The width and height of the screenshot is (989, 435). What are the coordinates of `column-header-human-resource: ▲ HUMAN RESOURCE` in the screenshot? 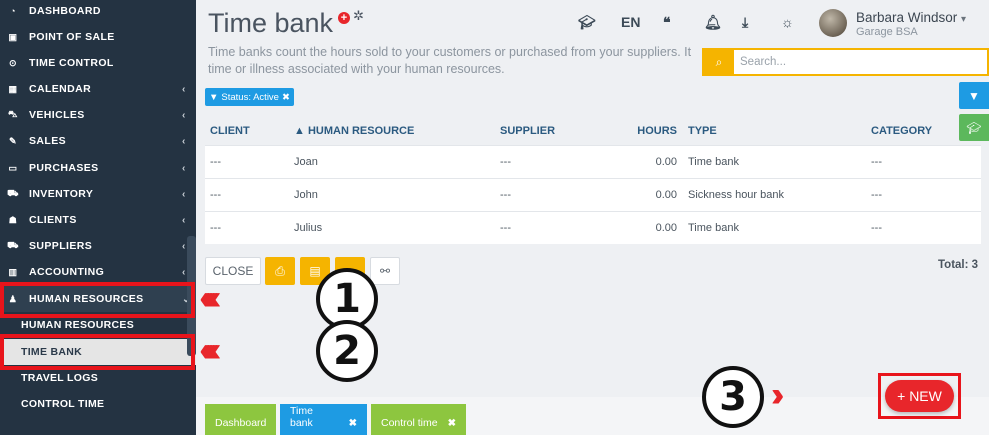 It's located at (354, 131).